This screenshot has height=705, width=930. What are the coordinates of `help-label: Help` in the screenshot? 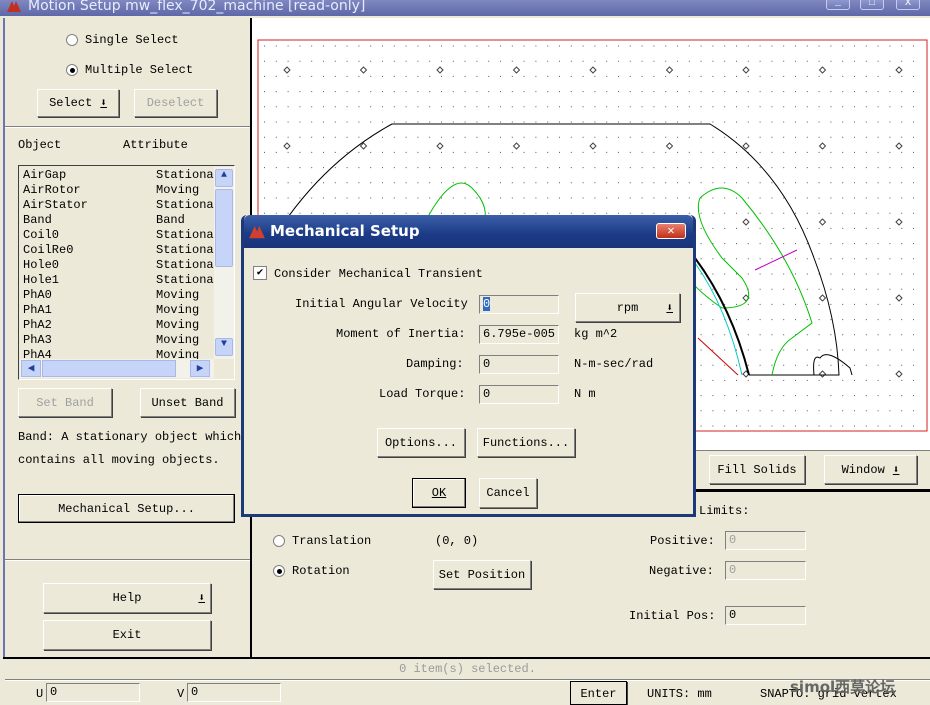 It's located at (127, 598).